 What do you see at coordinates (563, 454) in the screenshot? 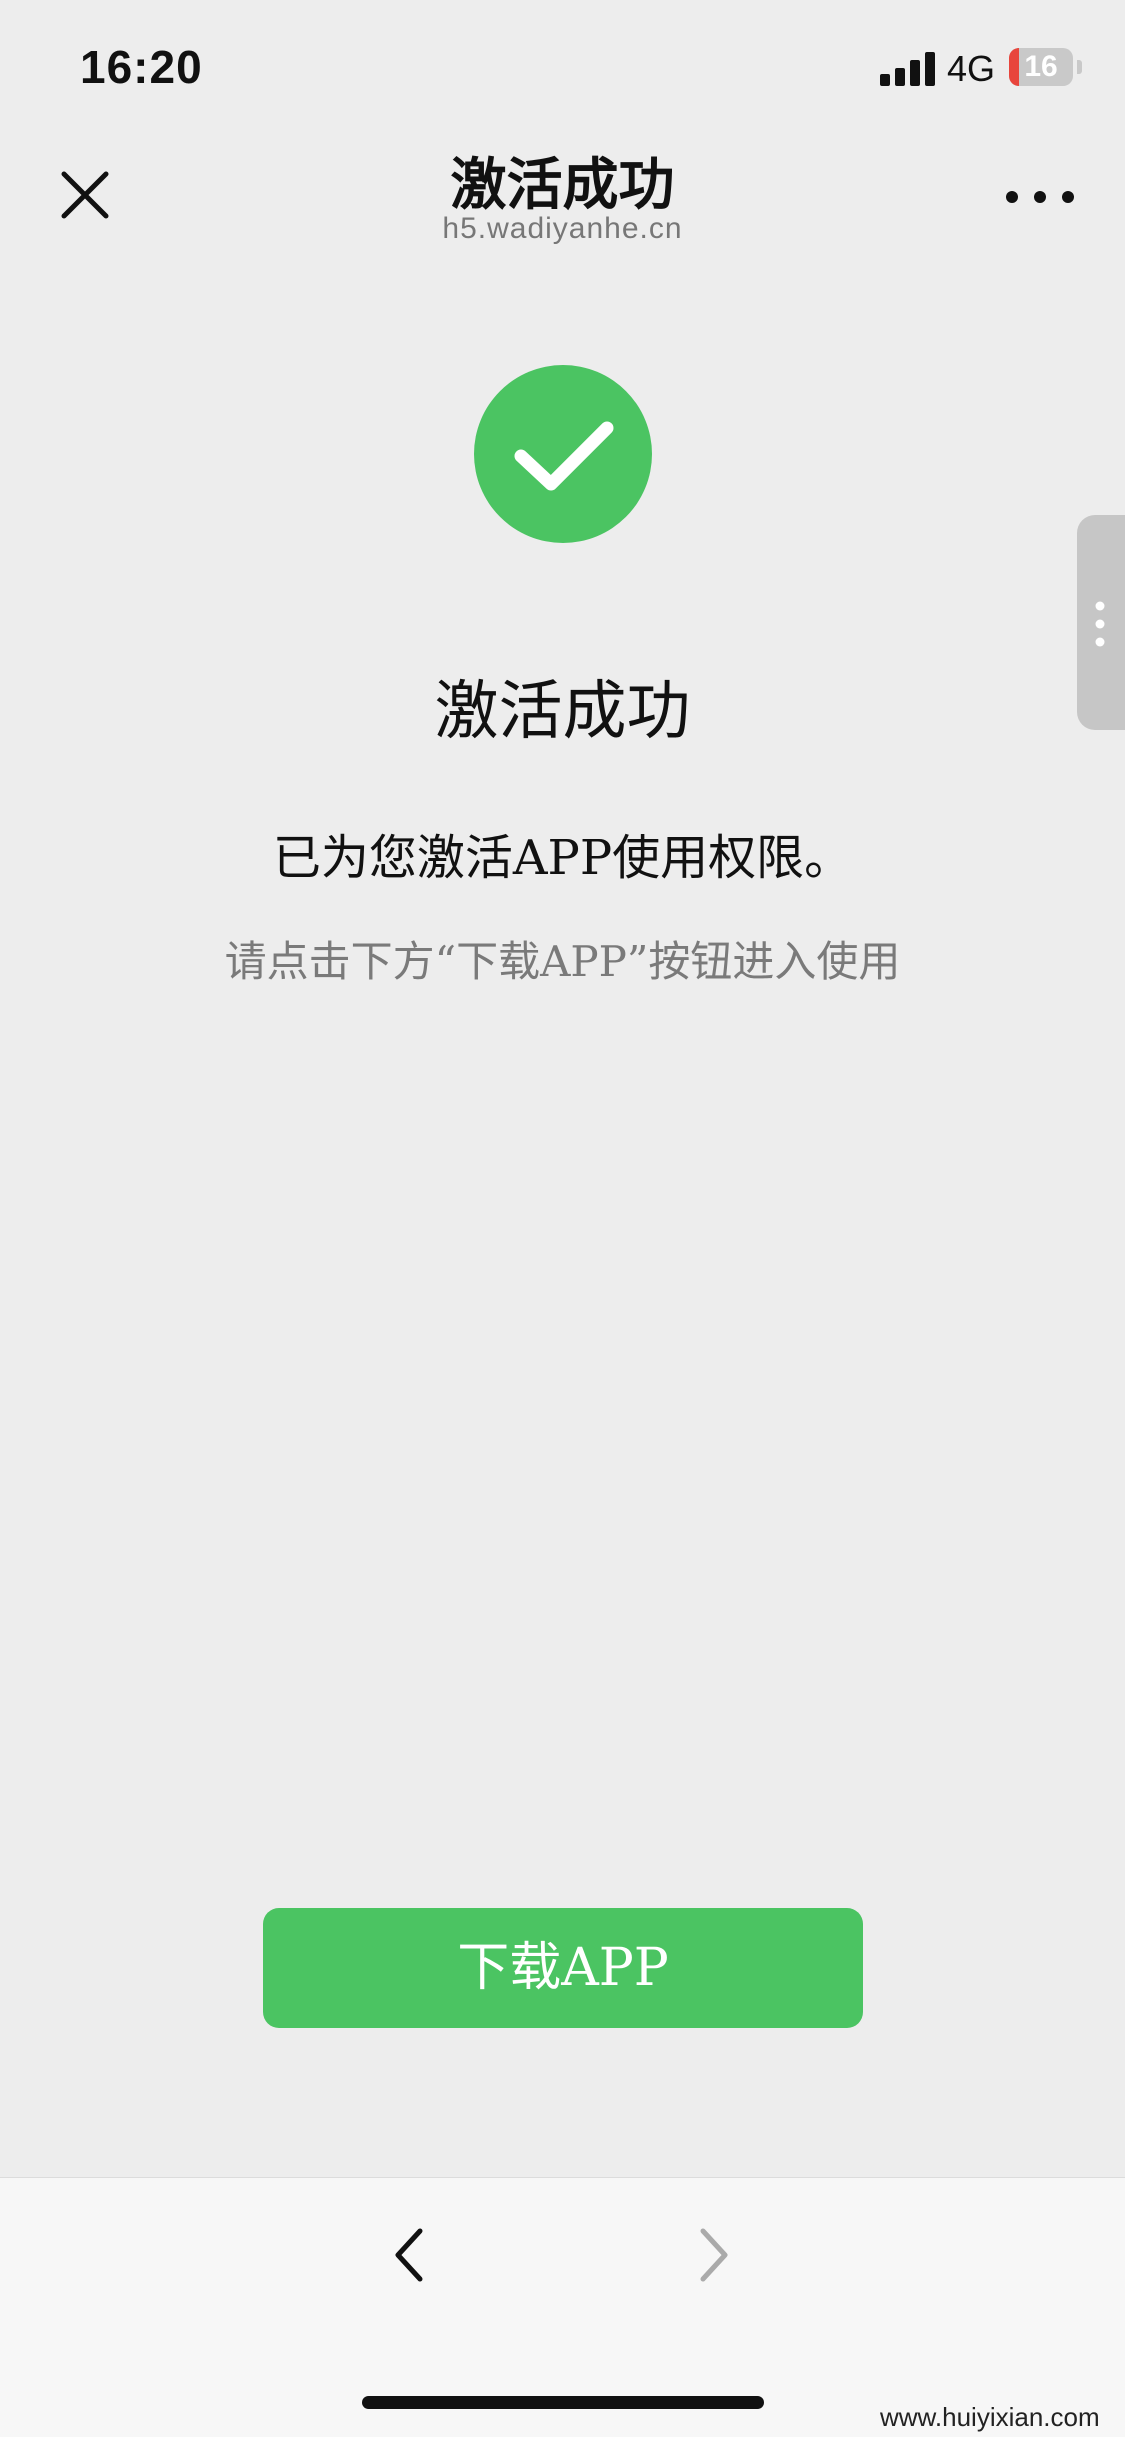
I see `check-circle-icon` at bounding box center [563, 454].